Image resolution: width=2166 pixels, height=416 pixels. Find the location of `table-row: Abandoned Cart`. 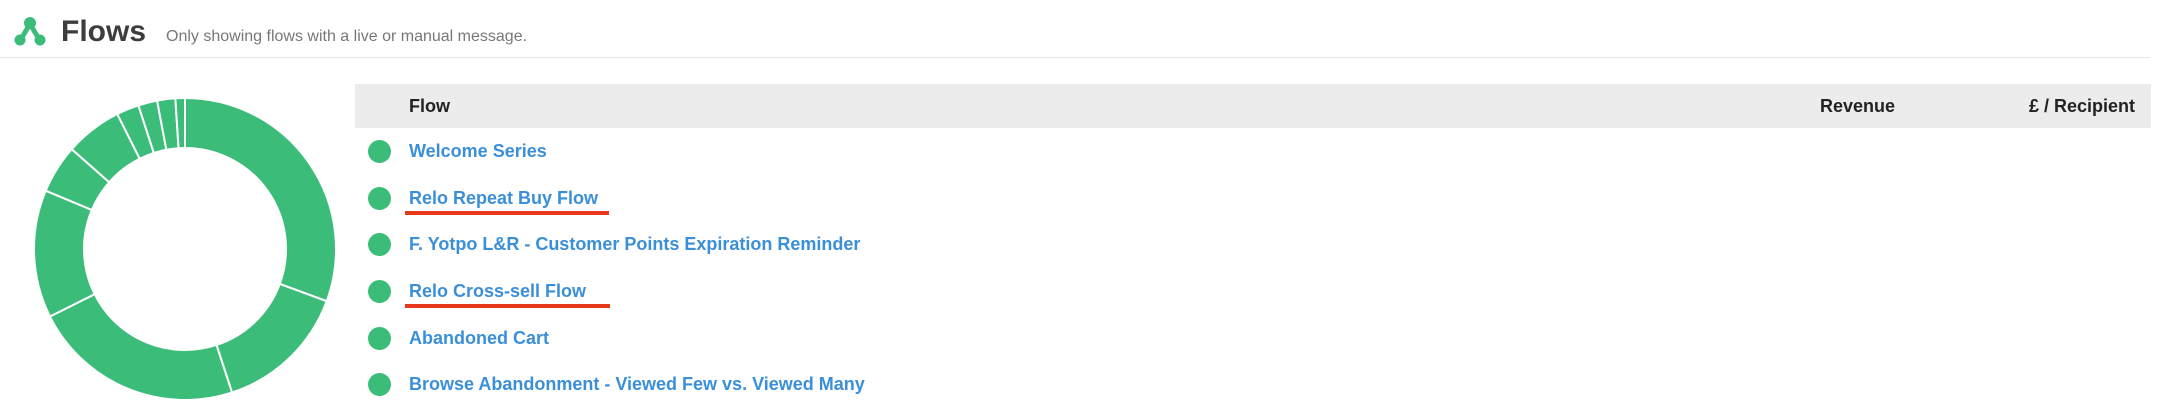

table-row: Abandoned Cart is located at coordinates (1253, 338).